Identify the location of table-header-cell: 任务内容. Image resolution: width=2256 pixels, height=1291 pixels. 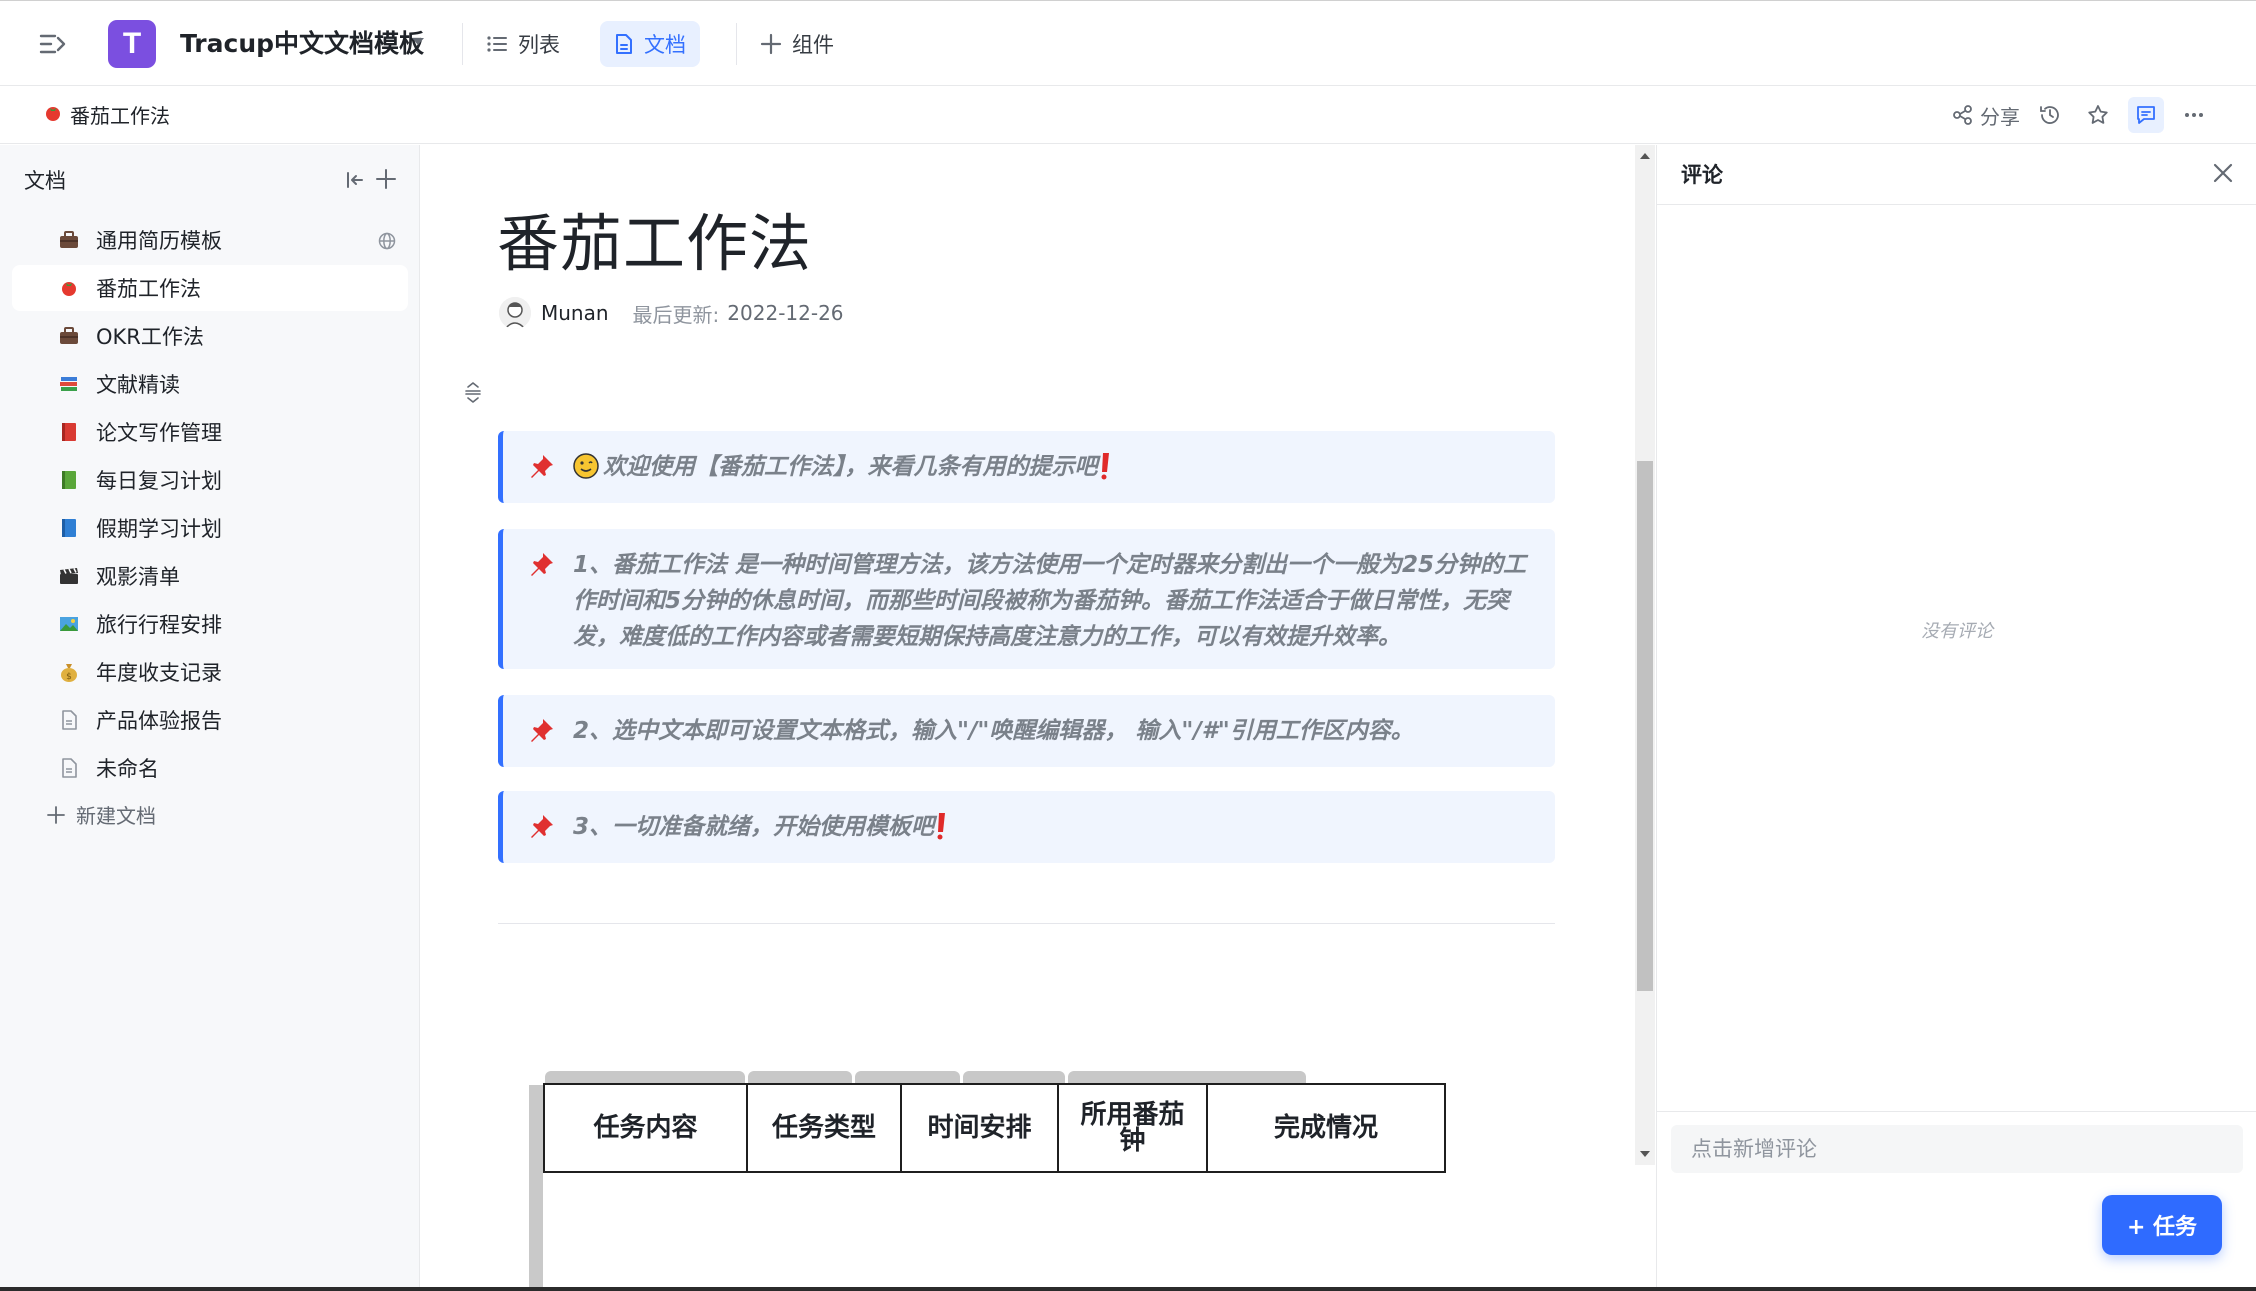
(645, 1128).